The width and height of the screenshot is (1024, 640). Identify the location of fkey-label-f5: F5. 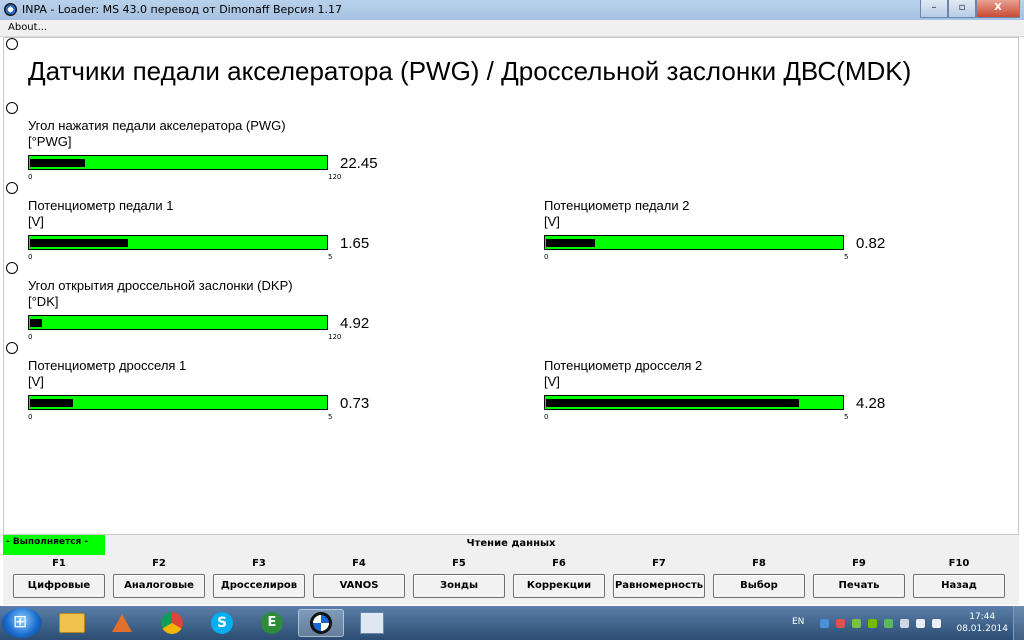
(459, 563).